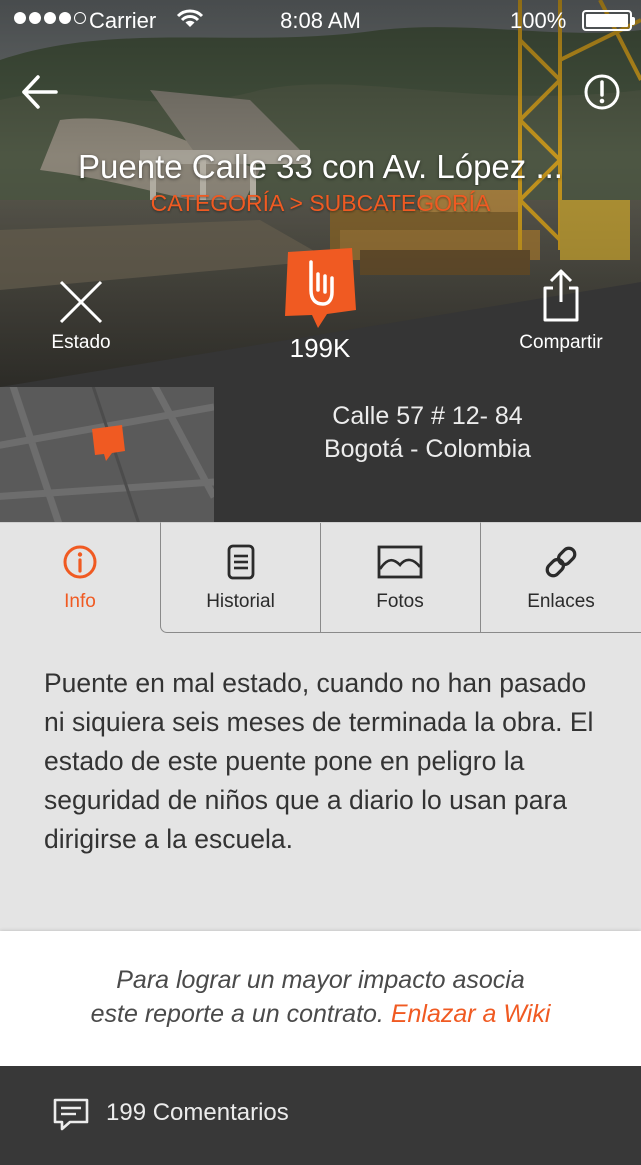 This screenshot has width=641, height=1165. Describe the element at coordinates (81, 302) in the screenshot. I see `close-icon` at that location.